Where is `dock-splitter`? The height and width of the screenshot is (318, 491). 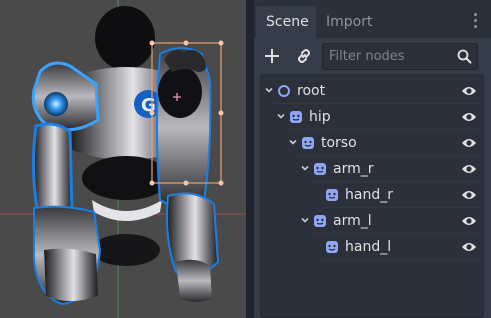 dock-splitter is located at coordinates (250, 159).